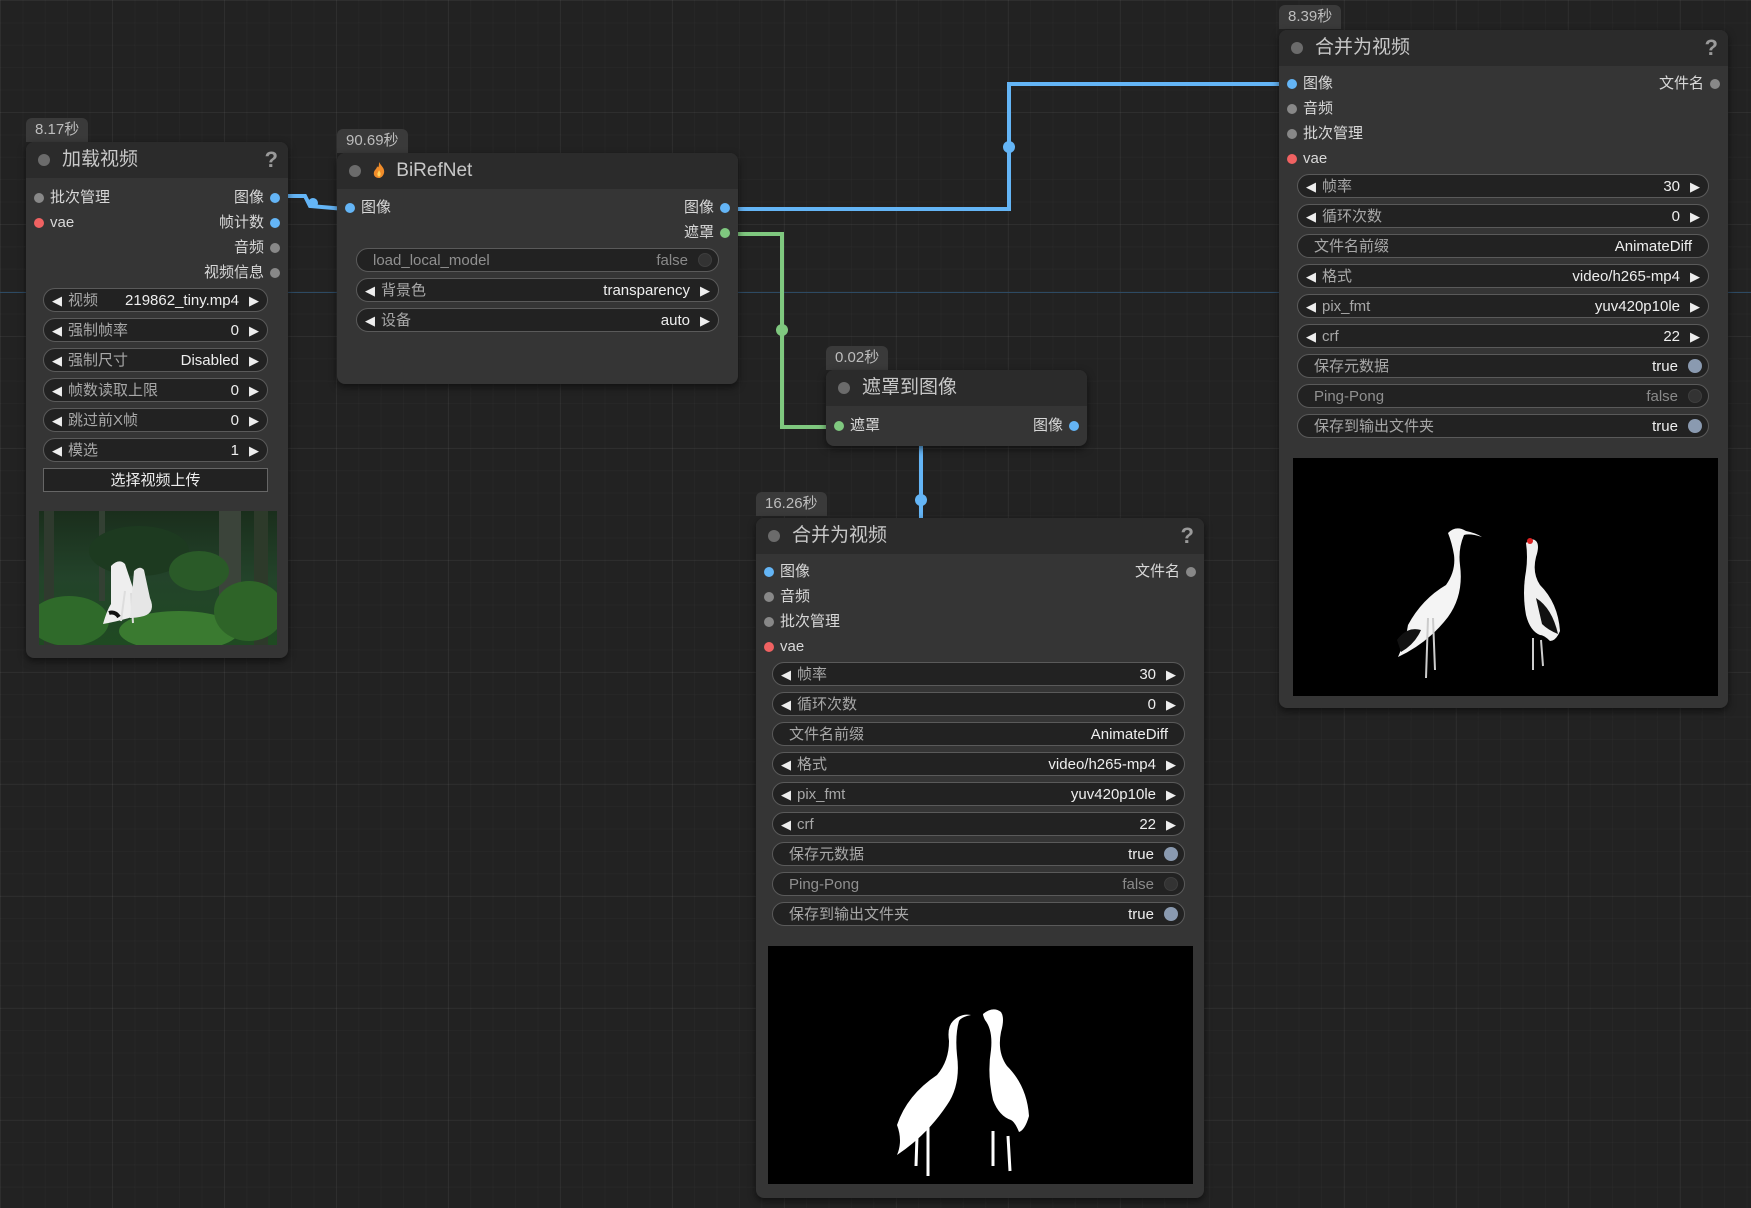 Image resolution: width=1751 pixels, height=1208 pixels. I want to click on widget-select-nth: ◀ 模选 1 ▶, so click(155, 450).